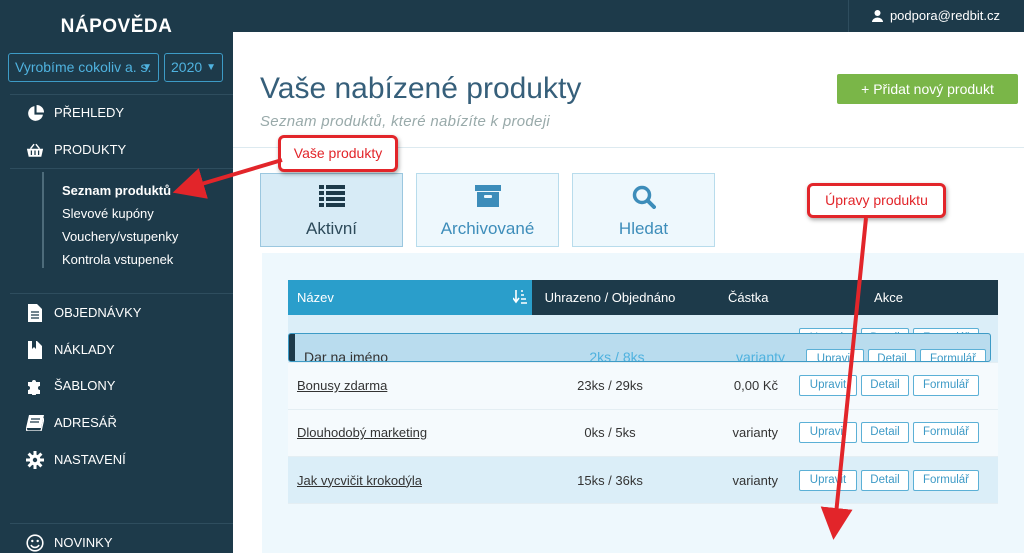  What do you see at coordinates (35, 113) in the screenshot?
I see `pie-chart-icon` at bounding box center [35, 113].